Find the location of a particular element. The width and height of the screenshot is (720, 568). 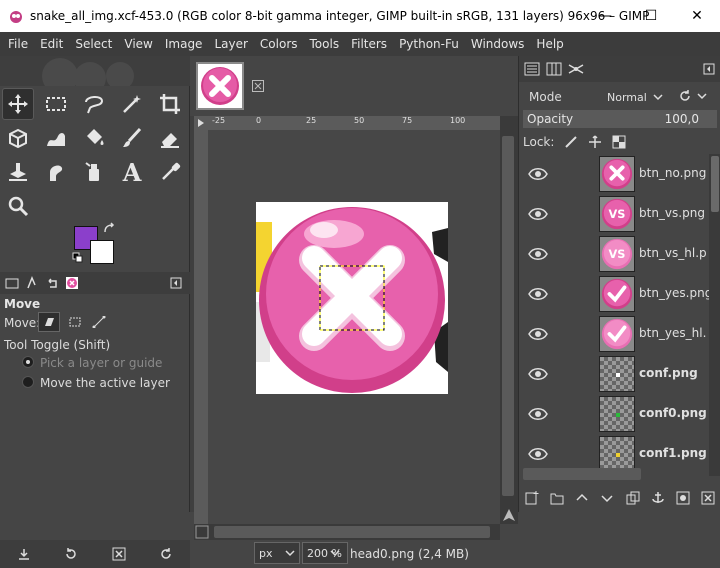

duplicate-layer-icon is located at coordinates (633, 498).